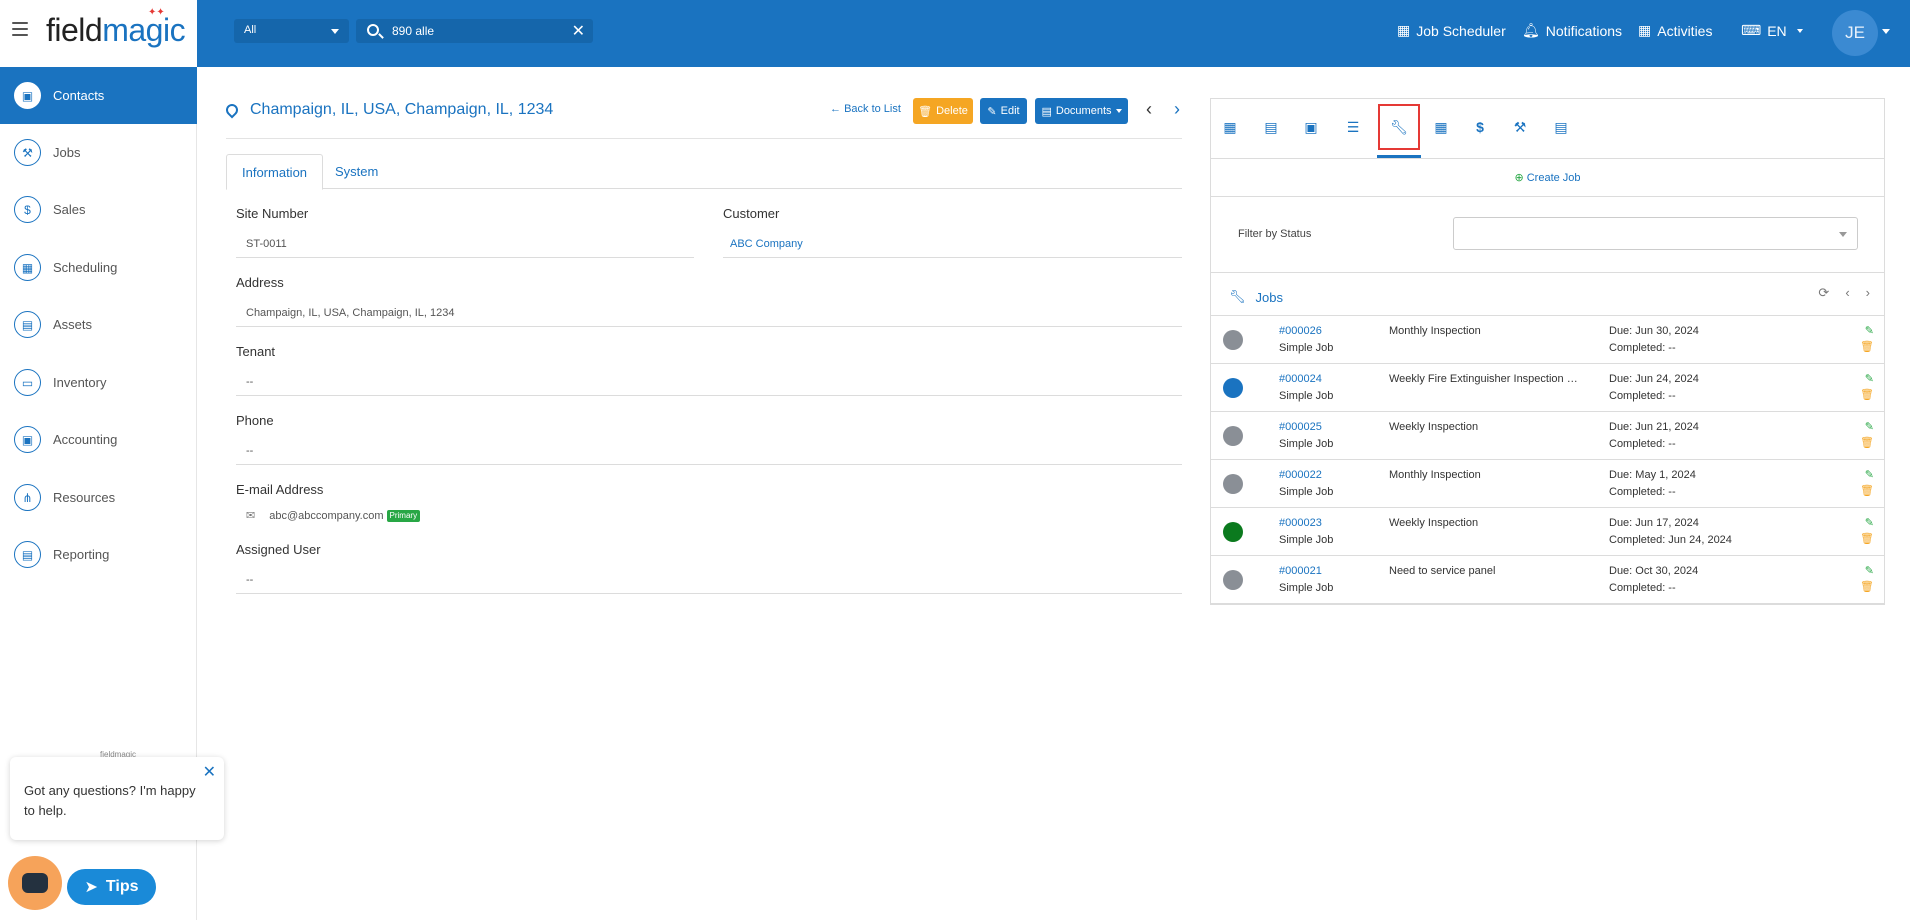  Describe the element at coordinates (1177, 109) in the screenshot. I see `next-record-icon: ›` at that location.